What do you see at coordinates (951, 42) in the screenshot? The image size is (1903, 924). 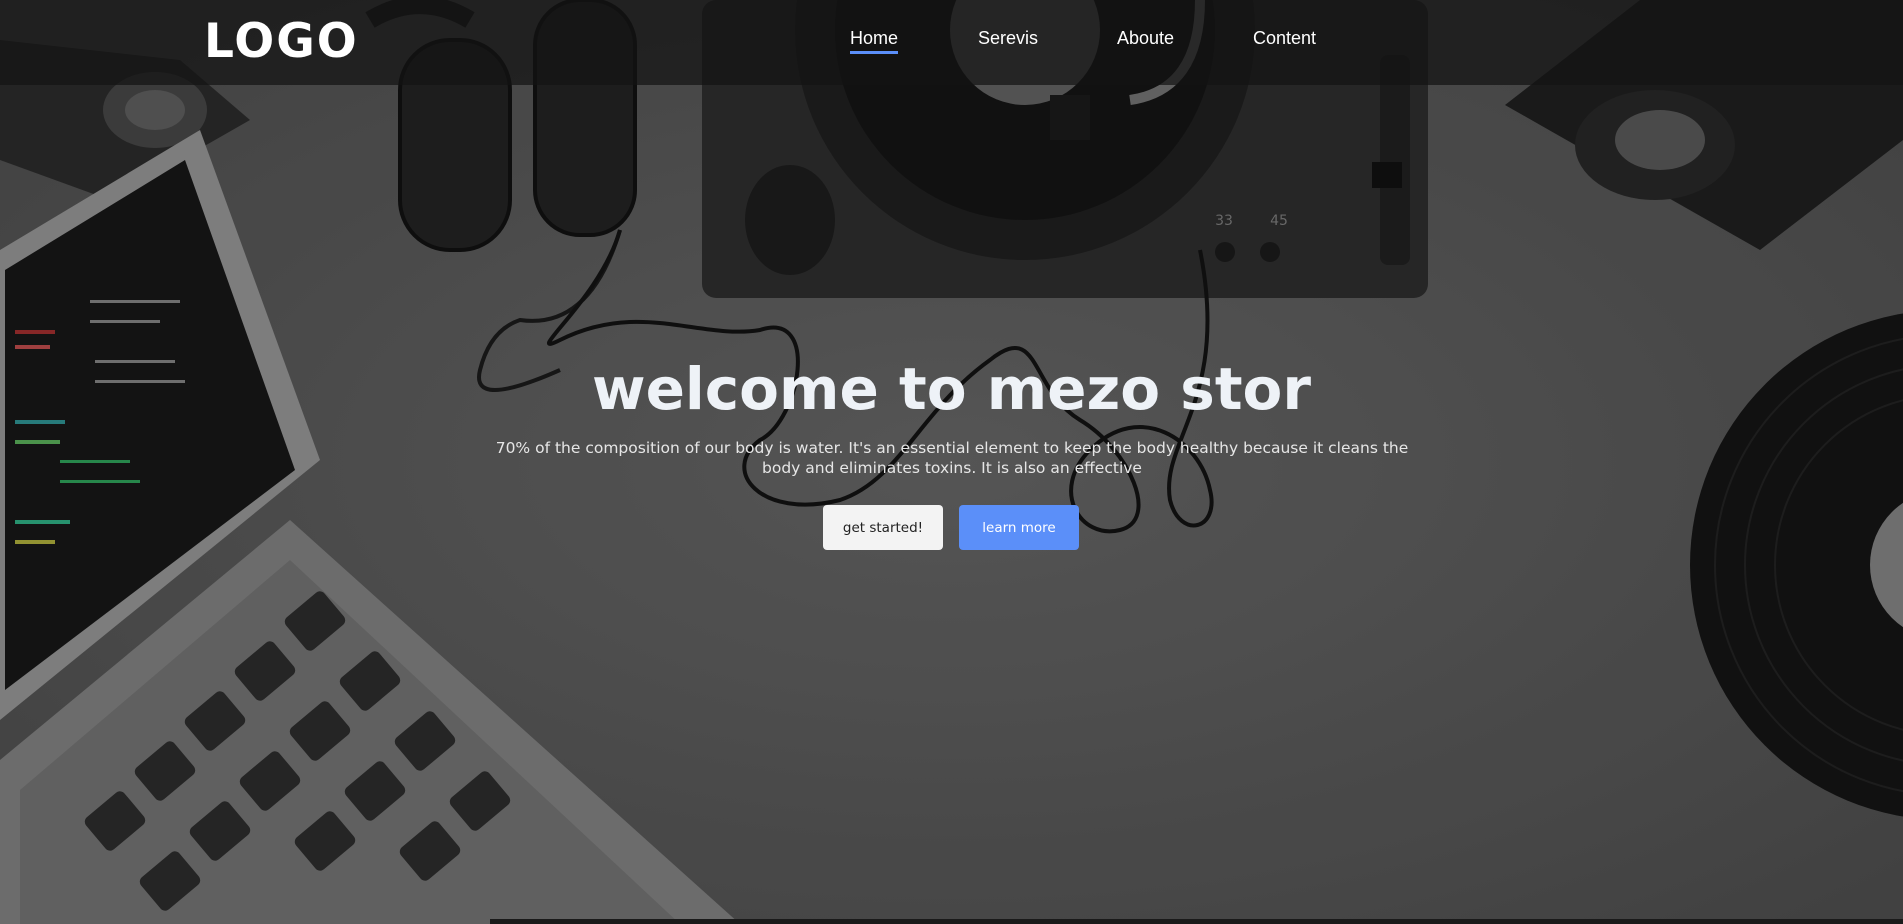 I see `navbar: LOGO Home Serevis Aboute Content` at bounding box center [951, 42].